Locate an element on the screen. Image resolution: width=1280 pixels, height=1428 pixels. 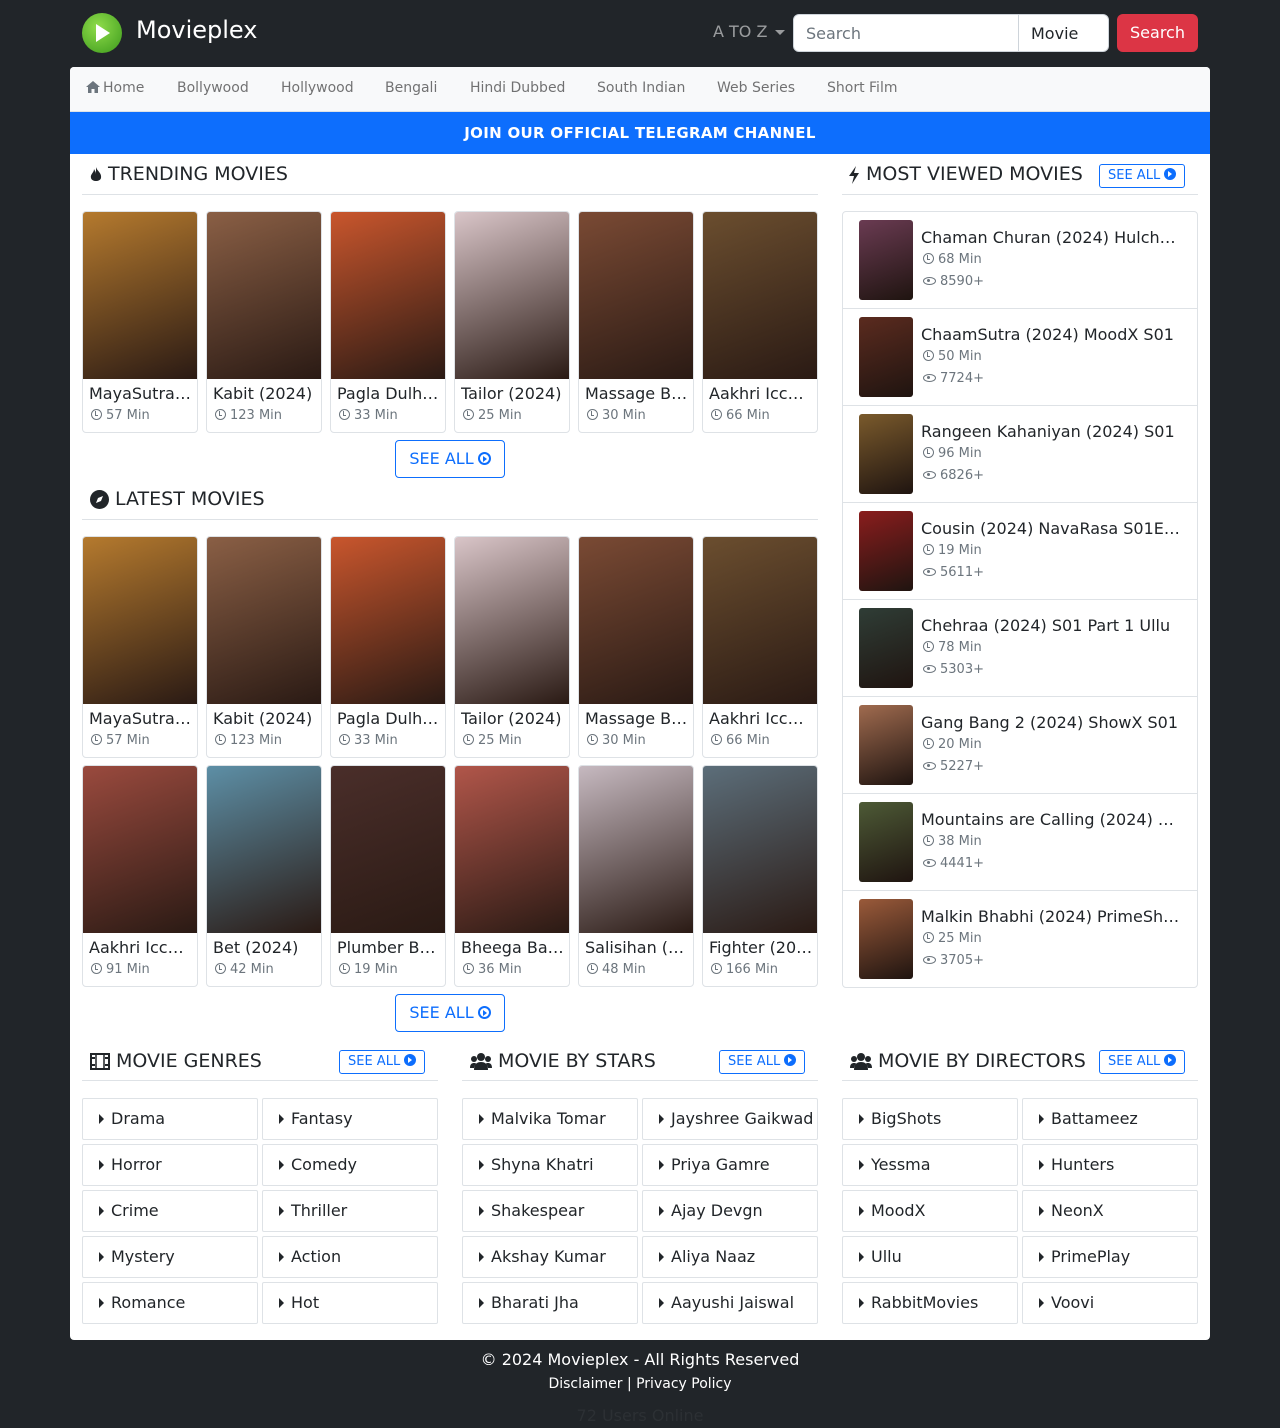
most-viewed-see-all-button: SEE ALL is located at coordinates (1142, 176).